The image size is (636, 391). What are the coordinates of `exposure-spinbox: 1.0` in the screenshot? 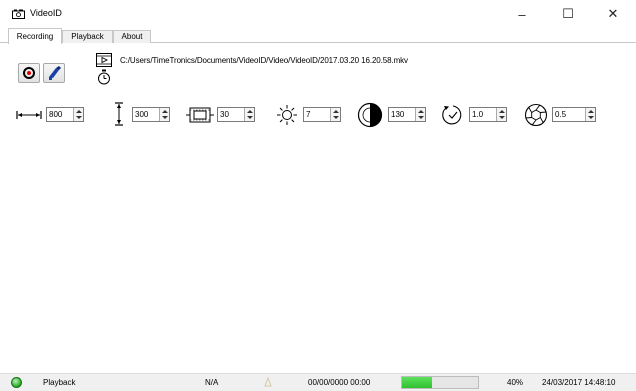 It's located at (488, 114).